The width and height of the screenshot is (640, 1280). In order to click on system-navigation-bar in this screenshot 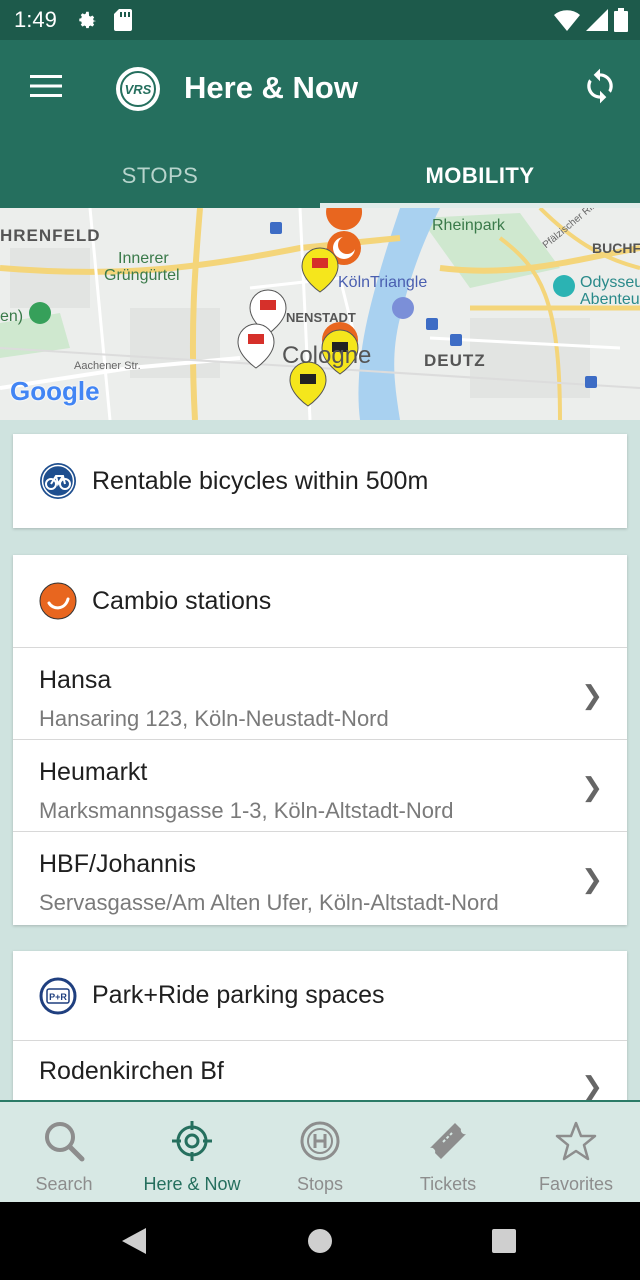, I will do `click(320, 1241)`.